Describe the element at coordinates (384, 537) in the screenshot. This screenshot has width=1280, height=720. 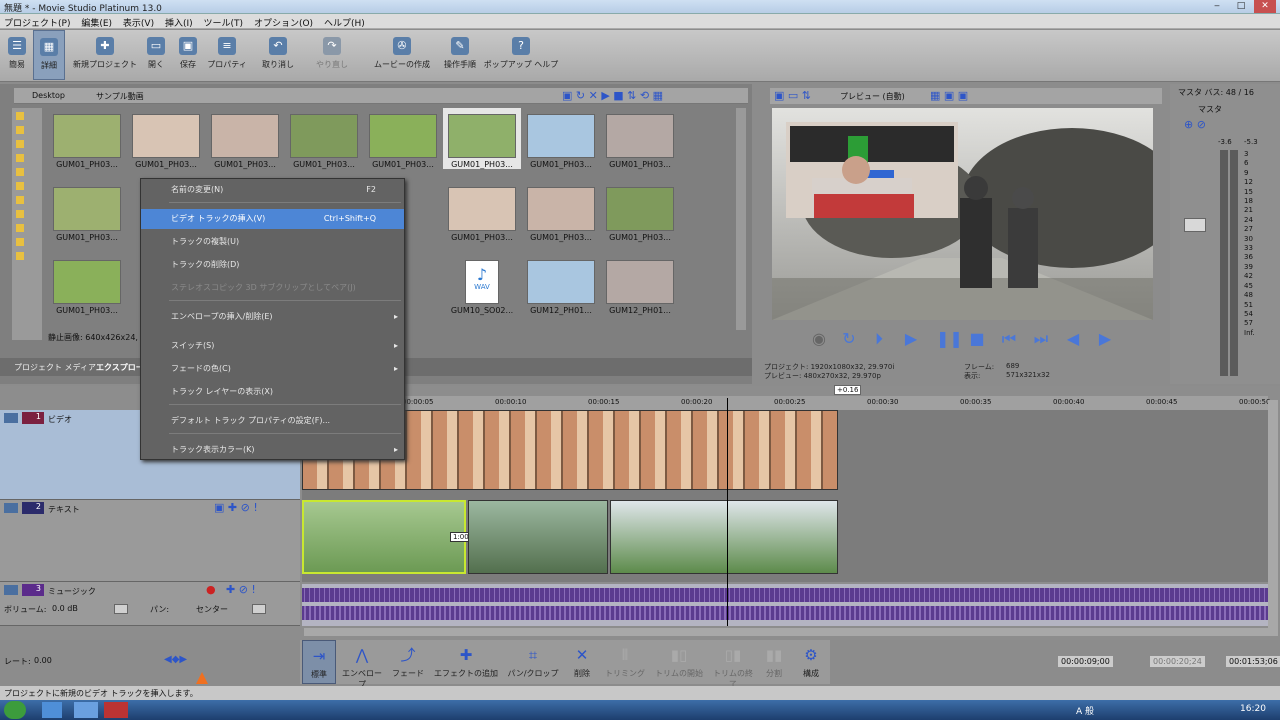
I see `selected-clip` at that location.